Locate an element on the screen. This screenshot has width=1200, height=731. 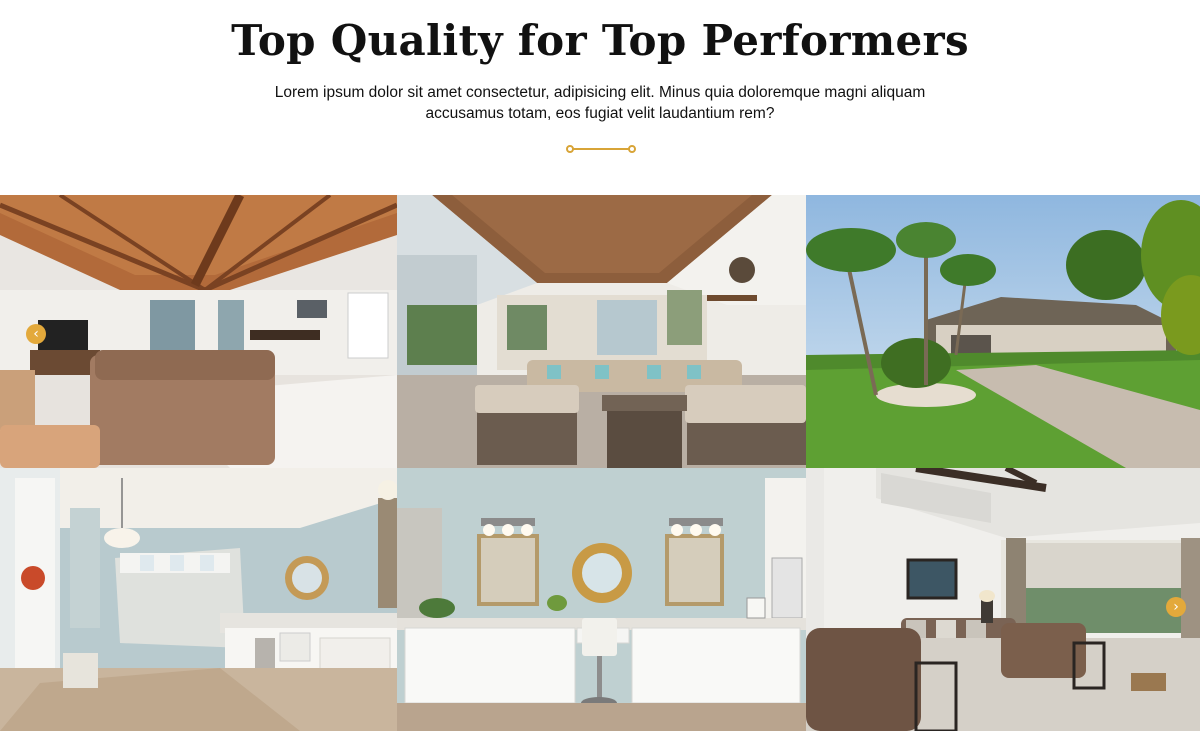
gallery-photo-exterior is located at coordinates (1003, 331).